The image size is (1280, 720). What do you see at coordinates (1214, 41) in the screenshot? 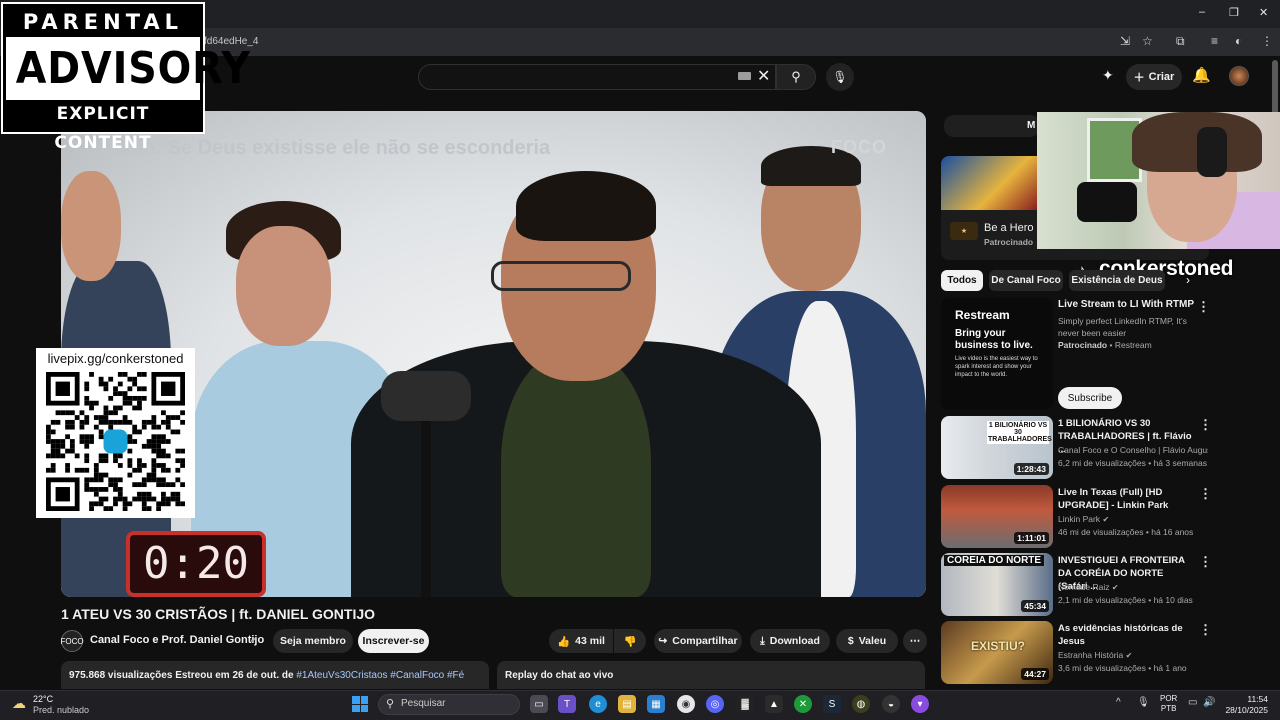
I see `reading-list-icon: ≡` at bounding box center [1214, 41].